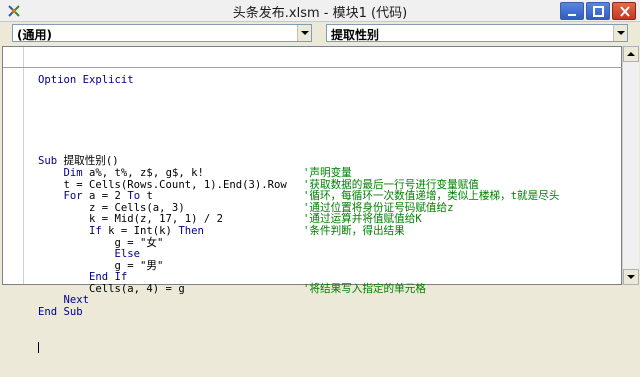  Describe the element at coordinates (162, 33) in the screenshot. I see `object-dropdown: (通用)` at that location.